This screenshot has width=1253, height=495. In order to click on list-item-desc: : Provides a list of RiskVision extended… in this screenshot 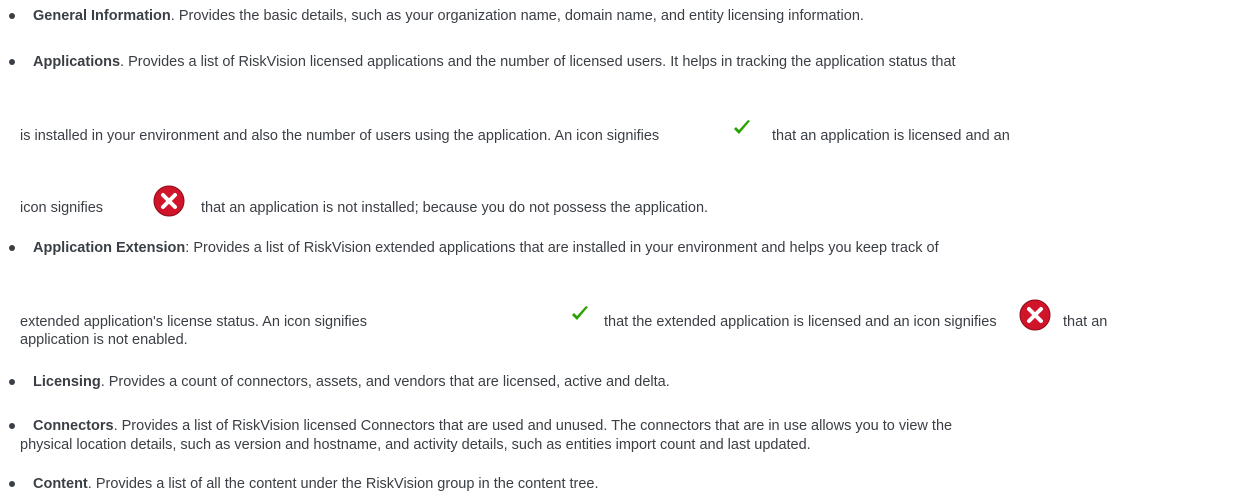, I will do `click(562, 248)`.